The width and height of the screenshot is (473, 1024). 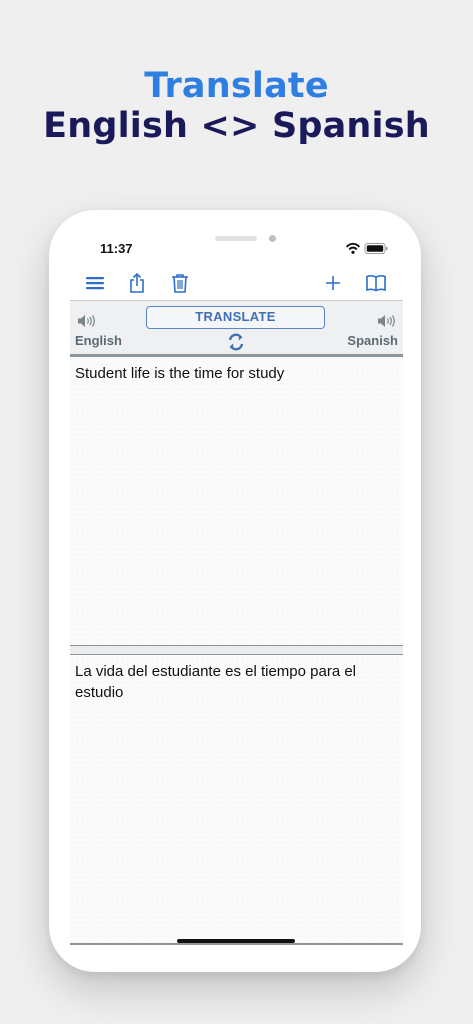 What do you see at coordinates (180, 283) in the screenshot?
I see `trash-icon` at bounding box center [180, 283].